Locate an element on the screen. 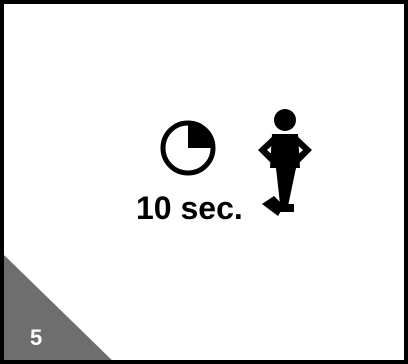 Image resolution: width=408 pixels, height=364 pixels. step-corner-triangle is located at coordinates (58, 307).